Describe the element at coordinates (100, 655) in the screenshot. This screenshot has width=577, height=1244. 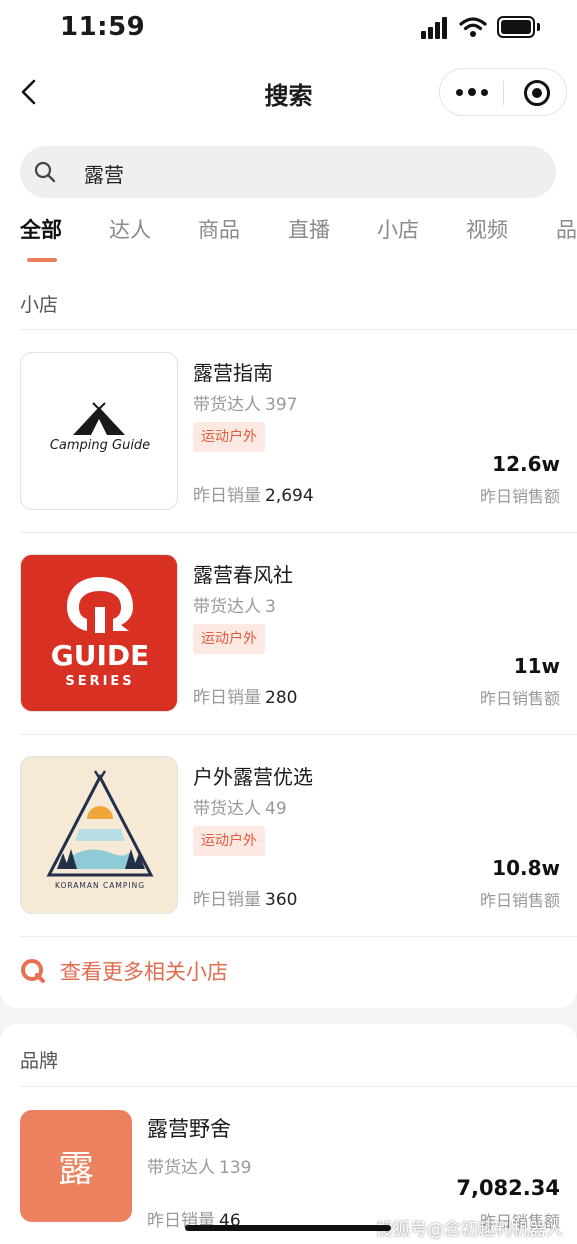
I see `shop-logo-text: GUIDE` at that location.